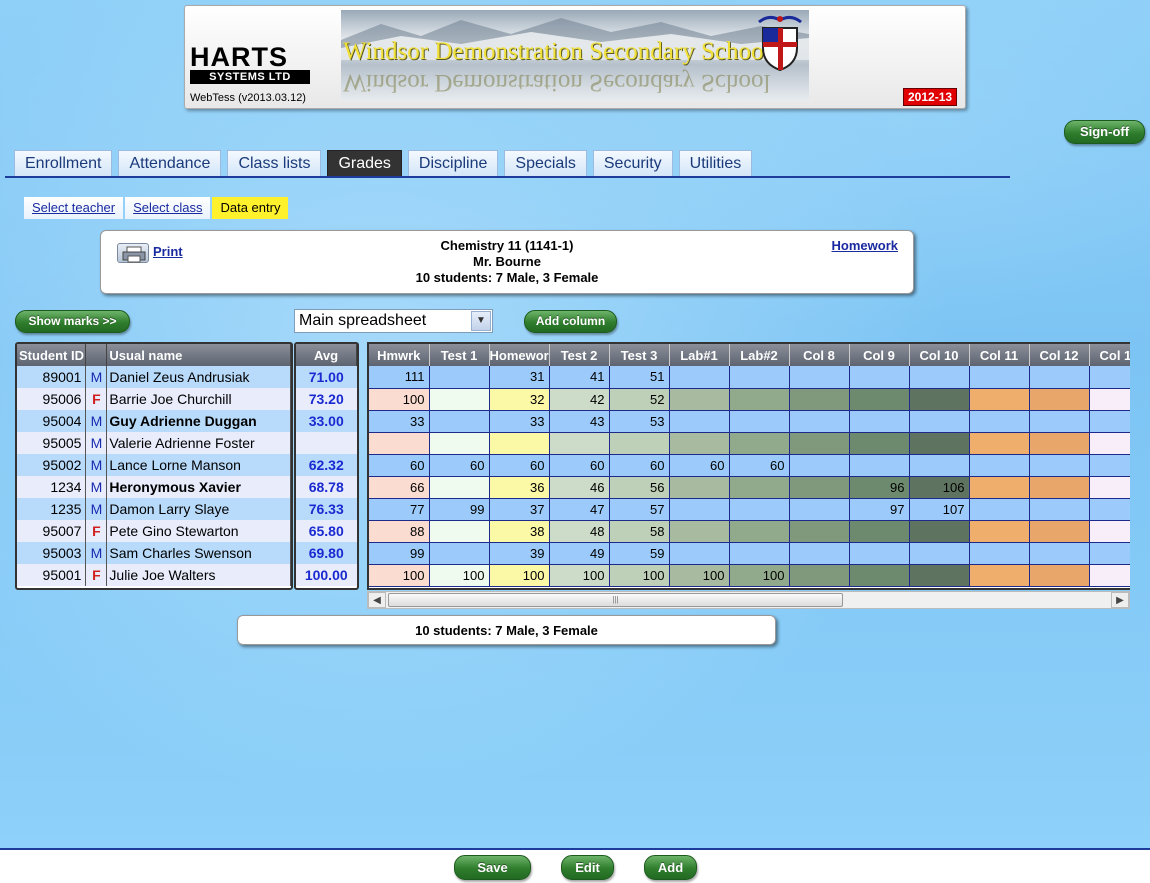 The width and height of the screenshot is (1150, 883). Describe the element at coordinates (579, 421) in the screenshot. I see `grade-cell: 43` at that location.